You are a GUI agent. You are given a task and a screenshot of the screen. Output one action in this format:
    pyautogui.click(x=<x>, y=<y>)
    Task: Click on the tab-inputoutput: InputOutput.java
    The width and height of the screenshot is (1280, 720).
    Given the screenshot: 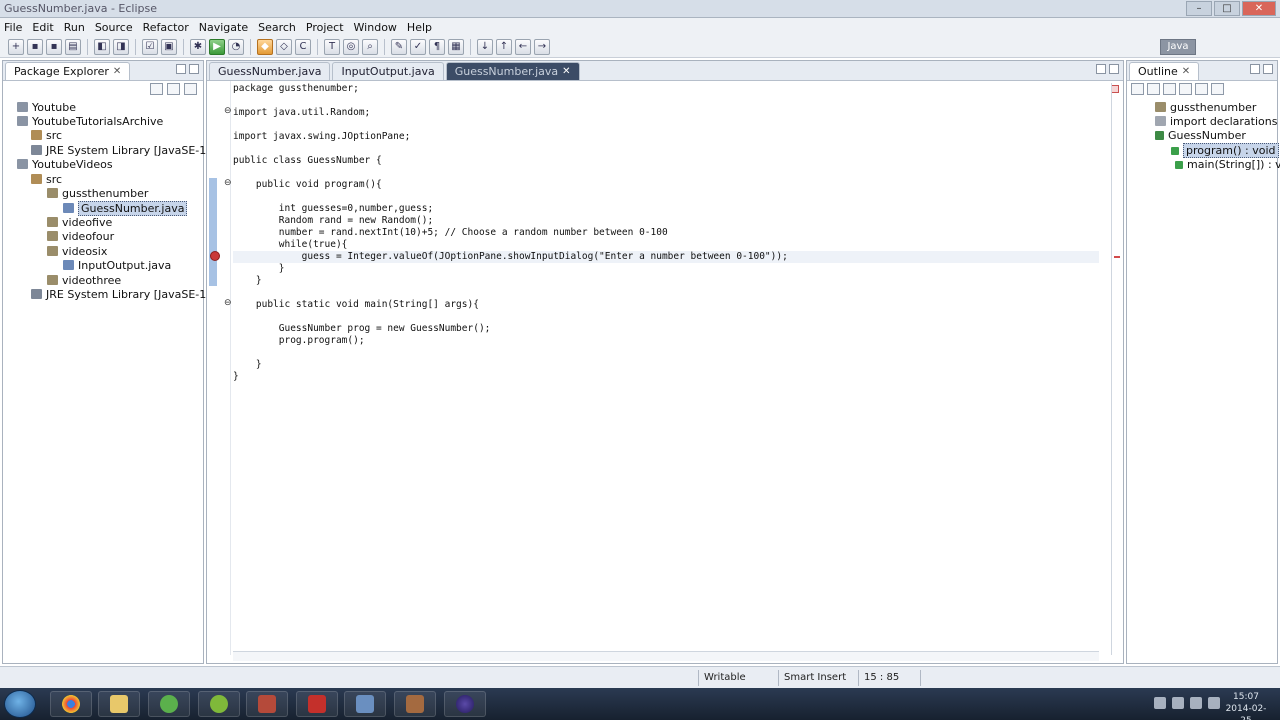 What is the action you would take?
    pyautogui.click(x=388, y=71)
    